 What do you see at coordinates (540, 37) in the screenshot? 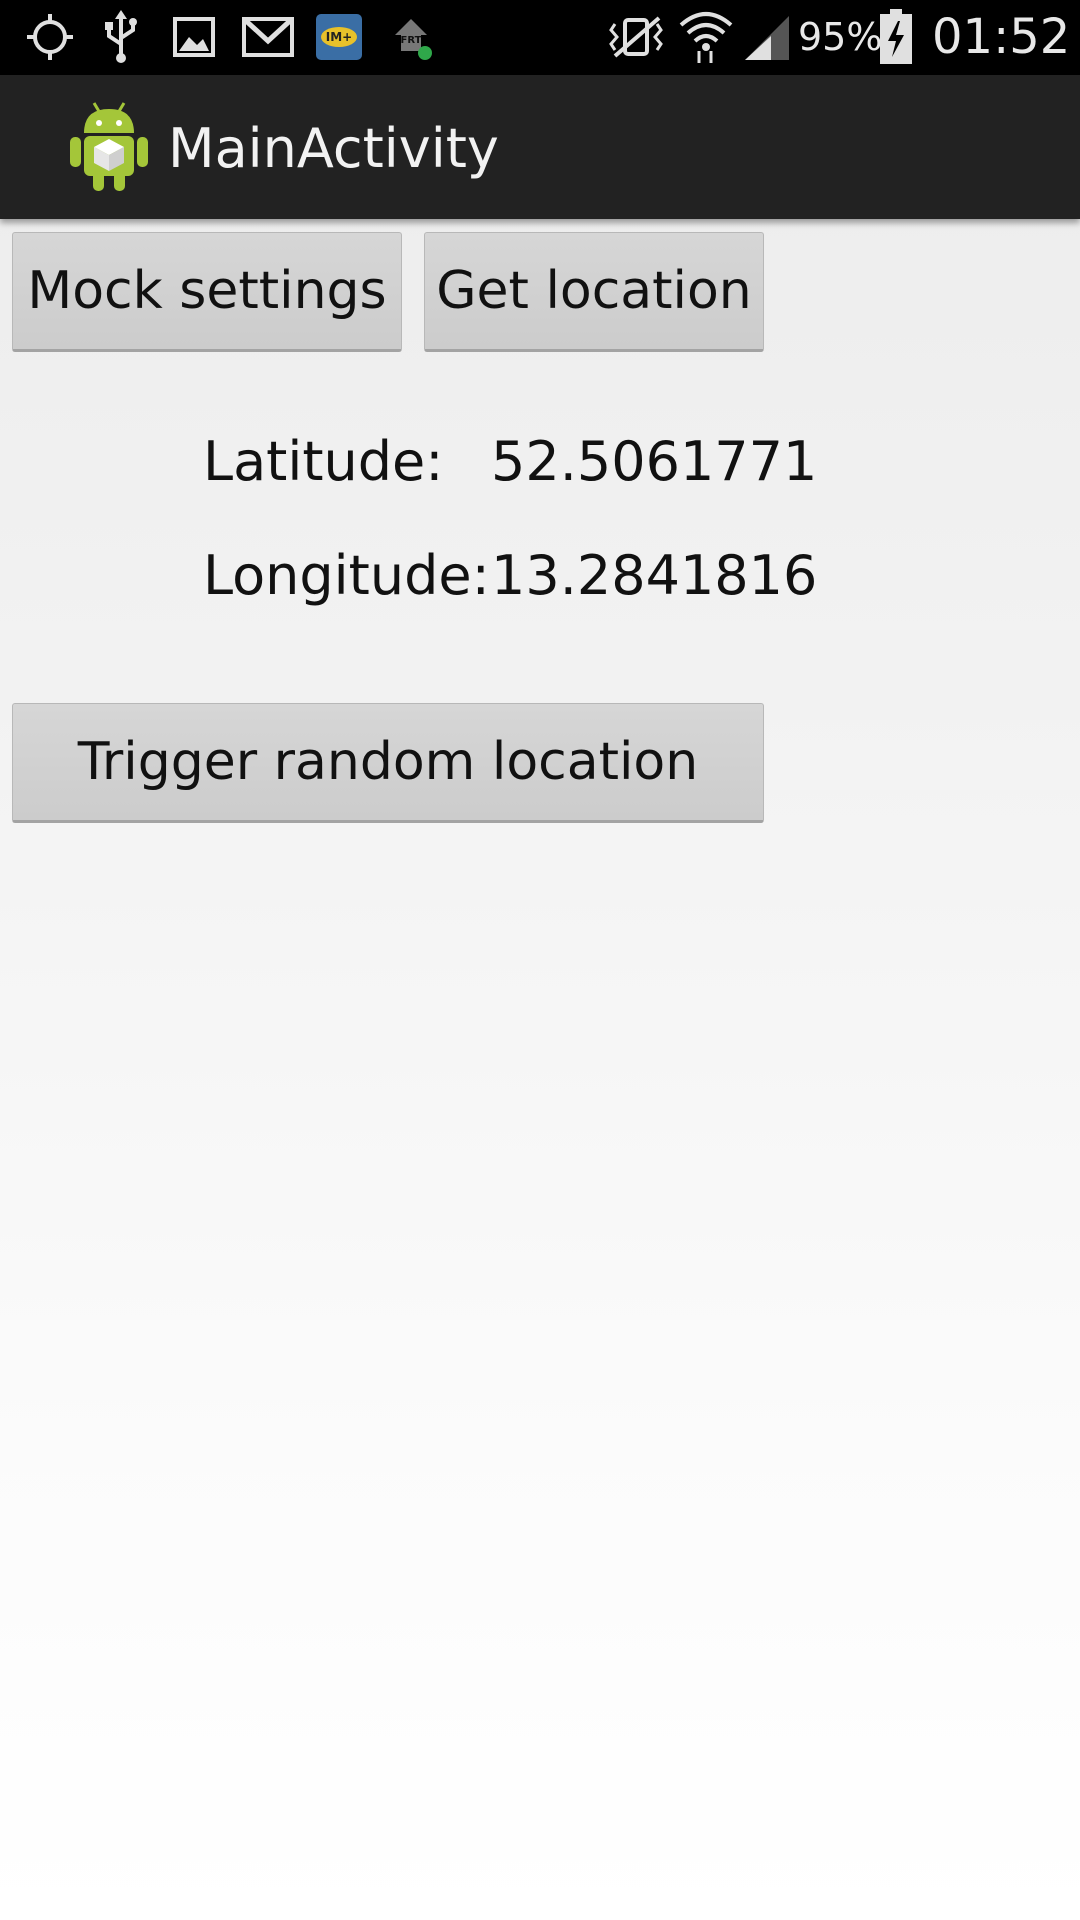
I see `status-bar: IM+ FRT 95% 01:52` at bounding box center [540, 37].